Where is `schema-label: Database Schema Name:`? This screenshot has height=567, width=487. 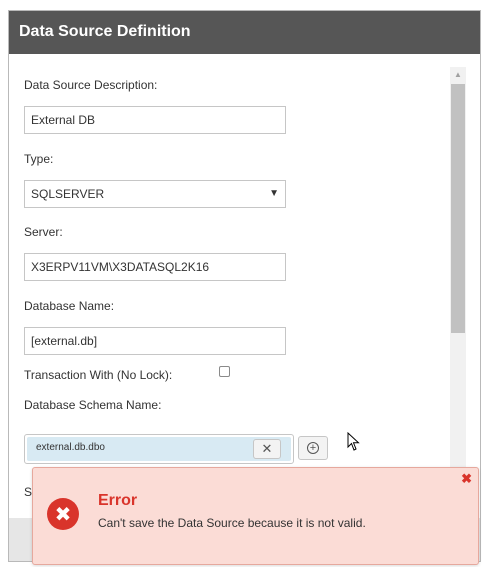
schema-label: Database Schema Name: is located at coordinates (93, 405).